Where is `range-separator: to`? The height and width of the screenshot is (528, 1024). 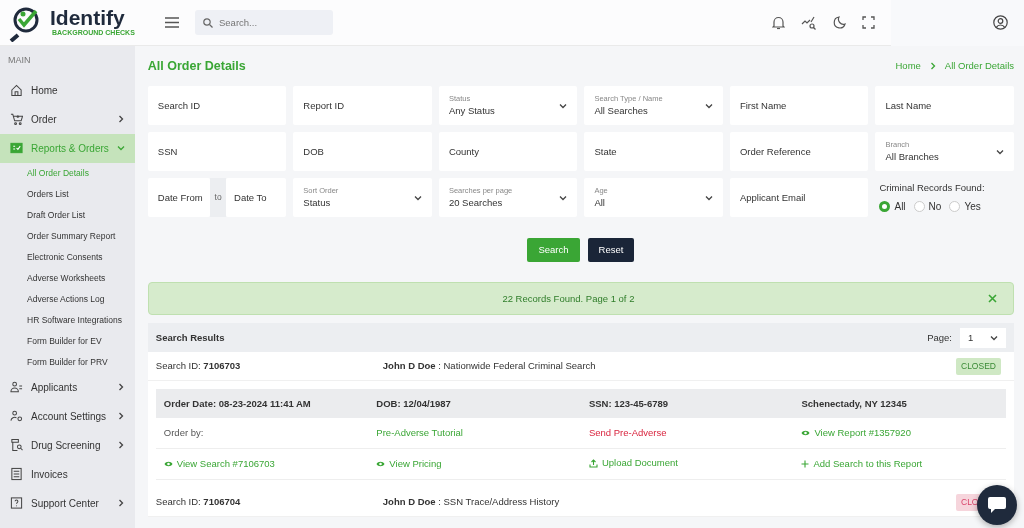
range-separator: to is located at coordinates (218, 197).